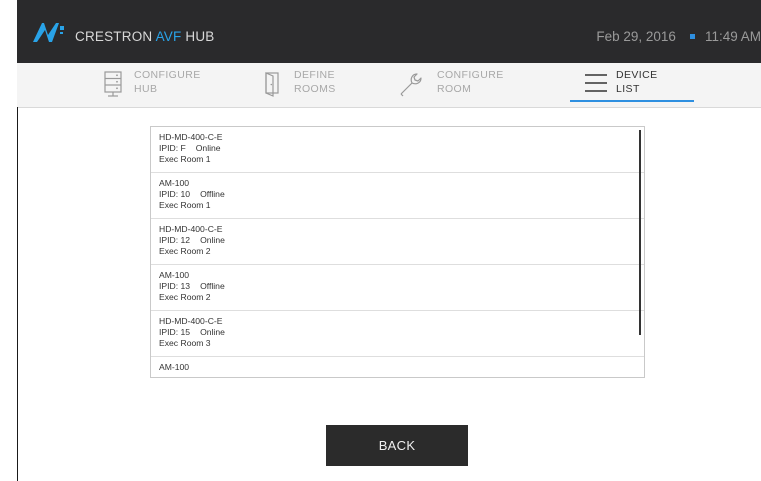  I want to click on device-ipid-row: IPID: 12 Online, so click(401, 240).